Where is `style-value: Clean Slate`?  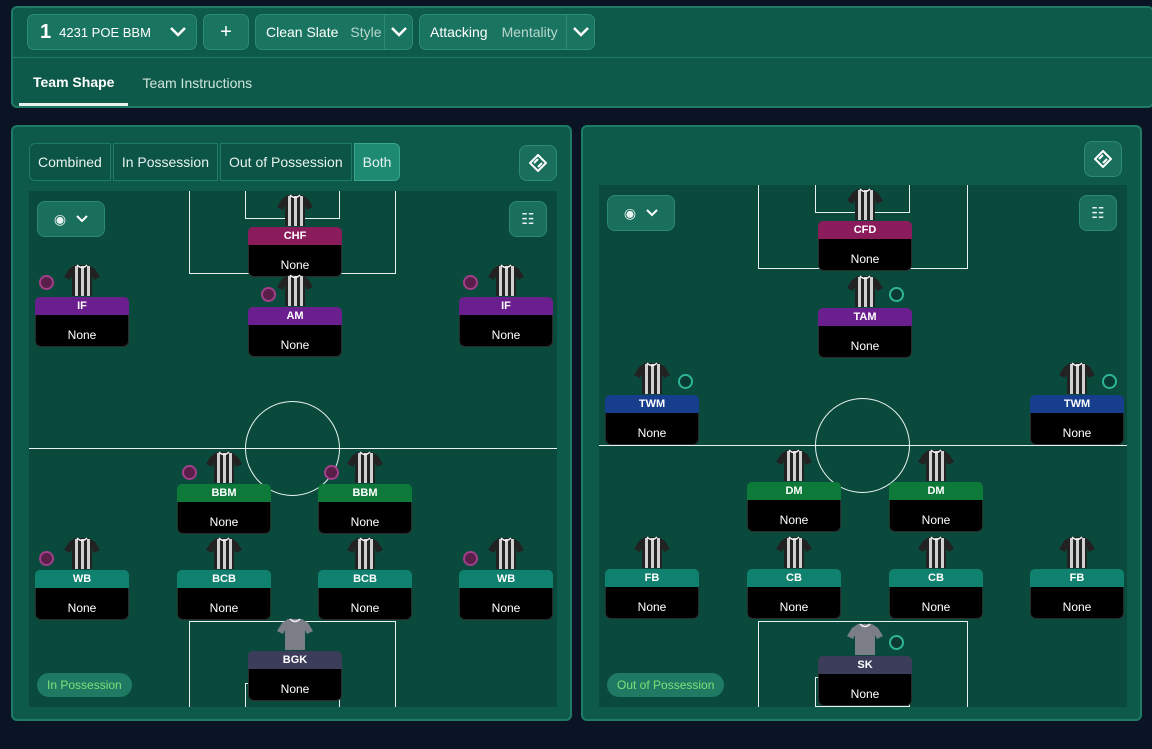 style-value: Clean Slate is located at coordinates (302, 32).